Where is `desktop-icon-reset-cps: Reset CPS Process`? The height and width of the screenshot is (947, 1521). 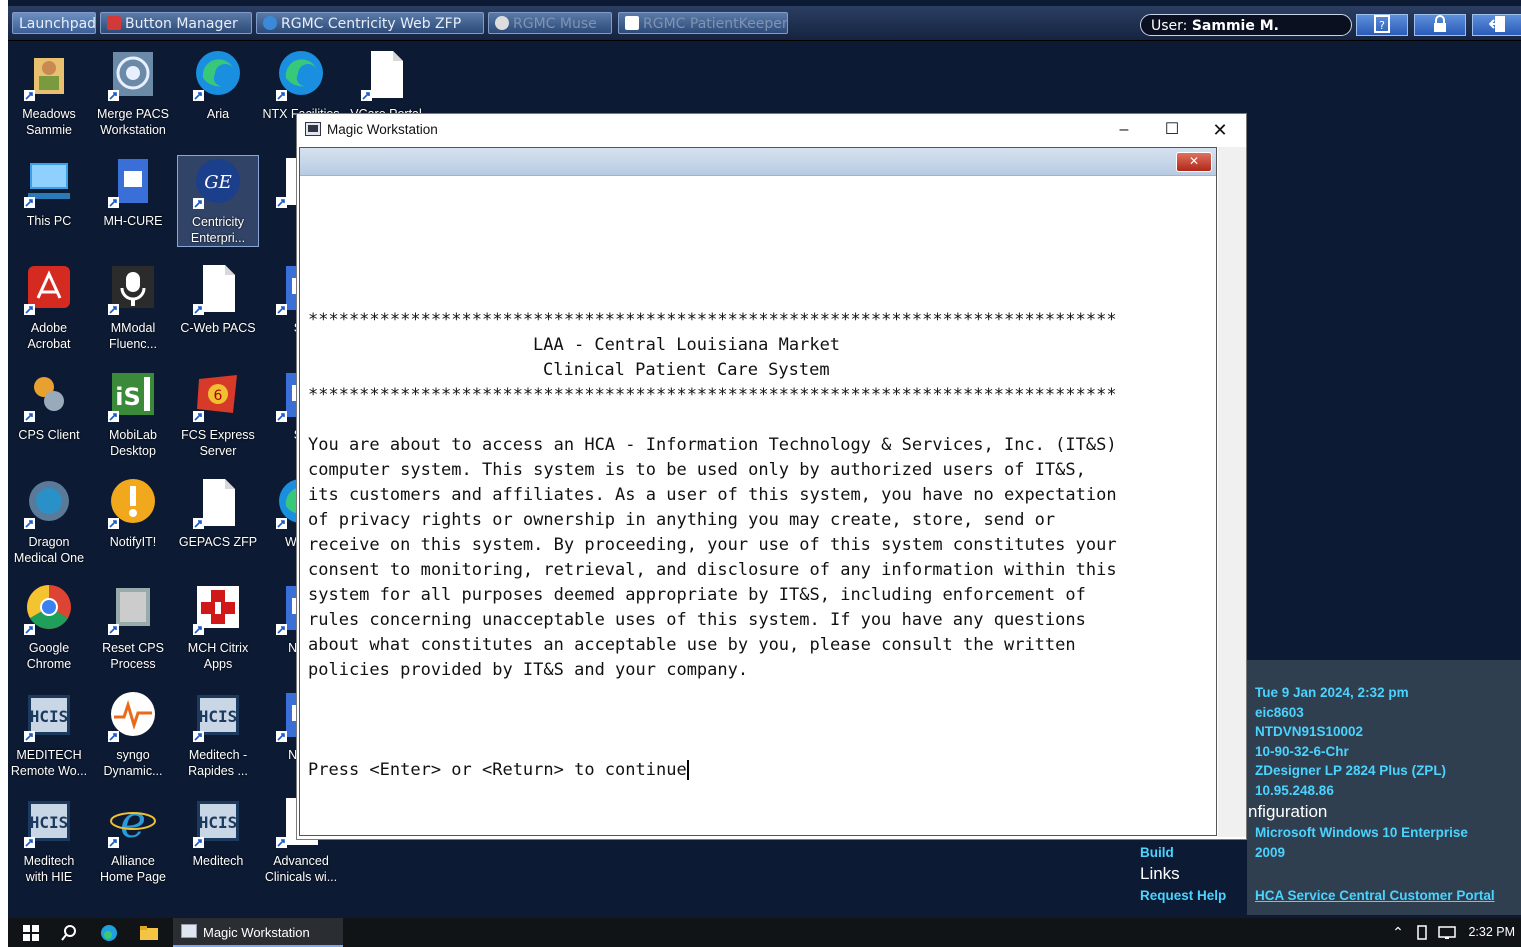 desktop-icon-reset-cps: Reset CPS Process is located at coordinates (133, 627).